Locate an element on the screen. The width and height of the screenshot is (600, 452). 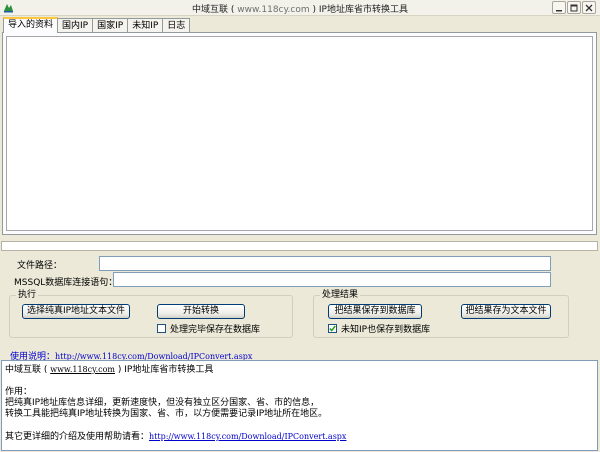
unknown-ip-checkbox: 未知IP也保存到数据库 is located at coordinates (379, 328).